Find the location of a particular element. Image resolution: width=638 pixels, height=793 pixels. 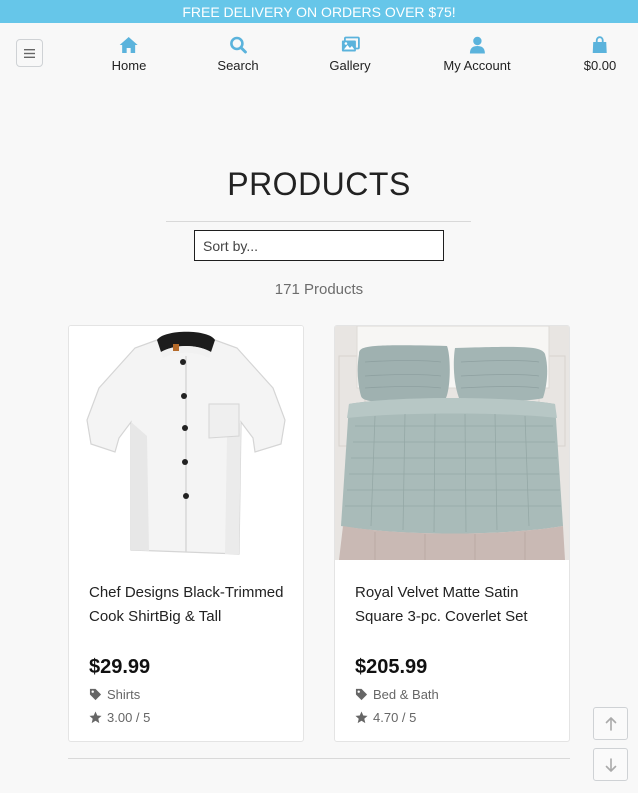

gallery-icon is located at coordinates (350, 44).